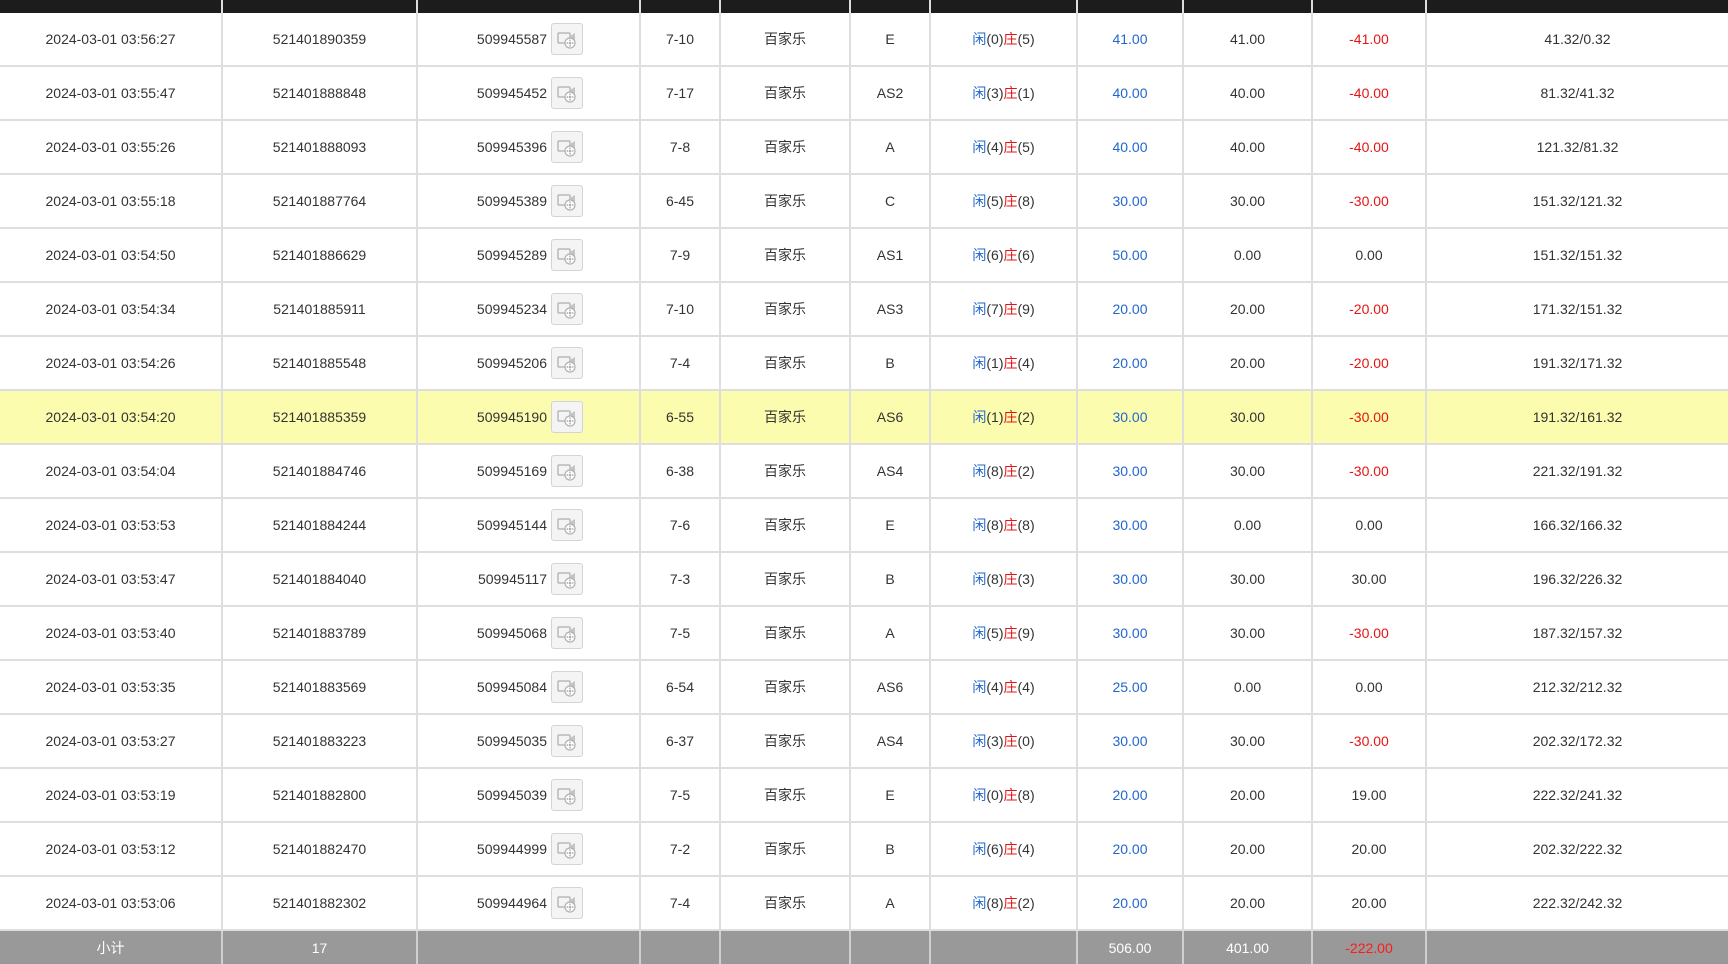 This screenshot has height=964, width=1728. Describe the element at coordinates (891, 309) in the screenshot. I see `seat-code: AS3` at that location.